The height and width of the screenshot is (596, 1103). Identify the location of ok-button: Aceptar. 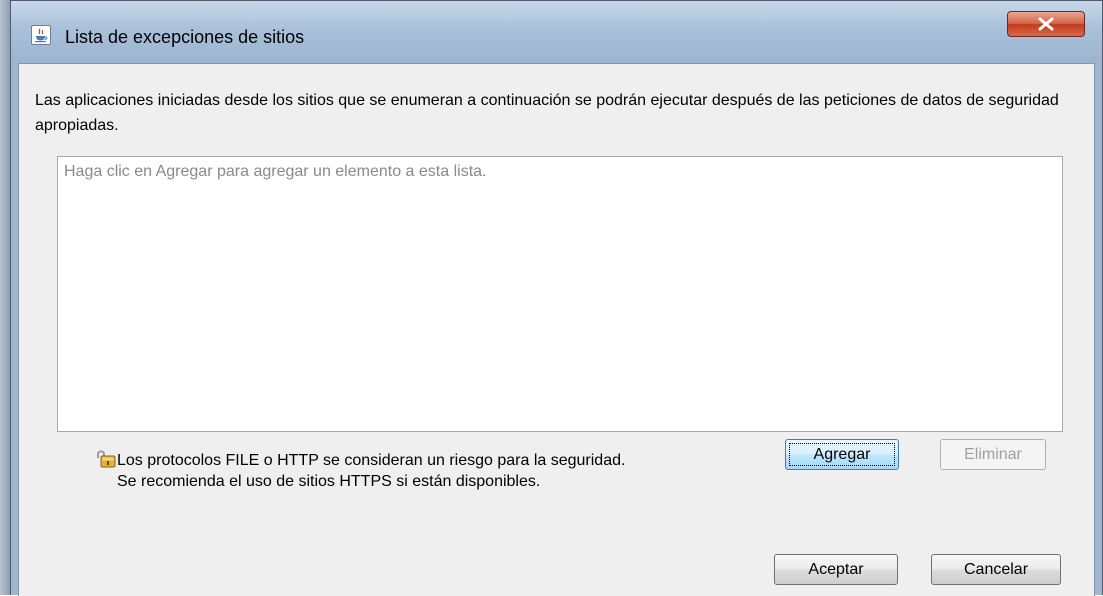
(836, 569).